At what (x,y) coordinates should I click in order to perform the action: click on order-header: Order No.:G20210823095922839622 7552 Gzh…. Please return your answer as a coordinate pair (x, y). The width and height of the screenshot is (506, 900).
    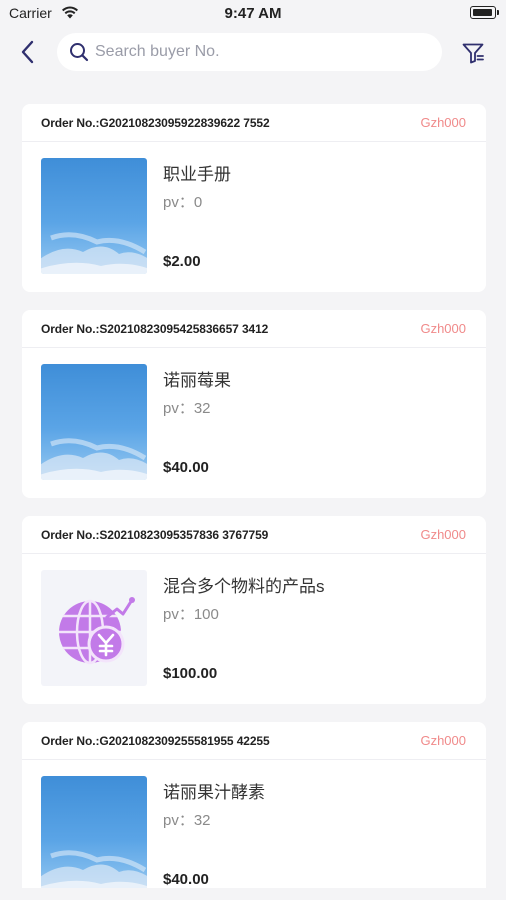
    Looking at the image, I should click on (254, 123).